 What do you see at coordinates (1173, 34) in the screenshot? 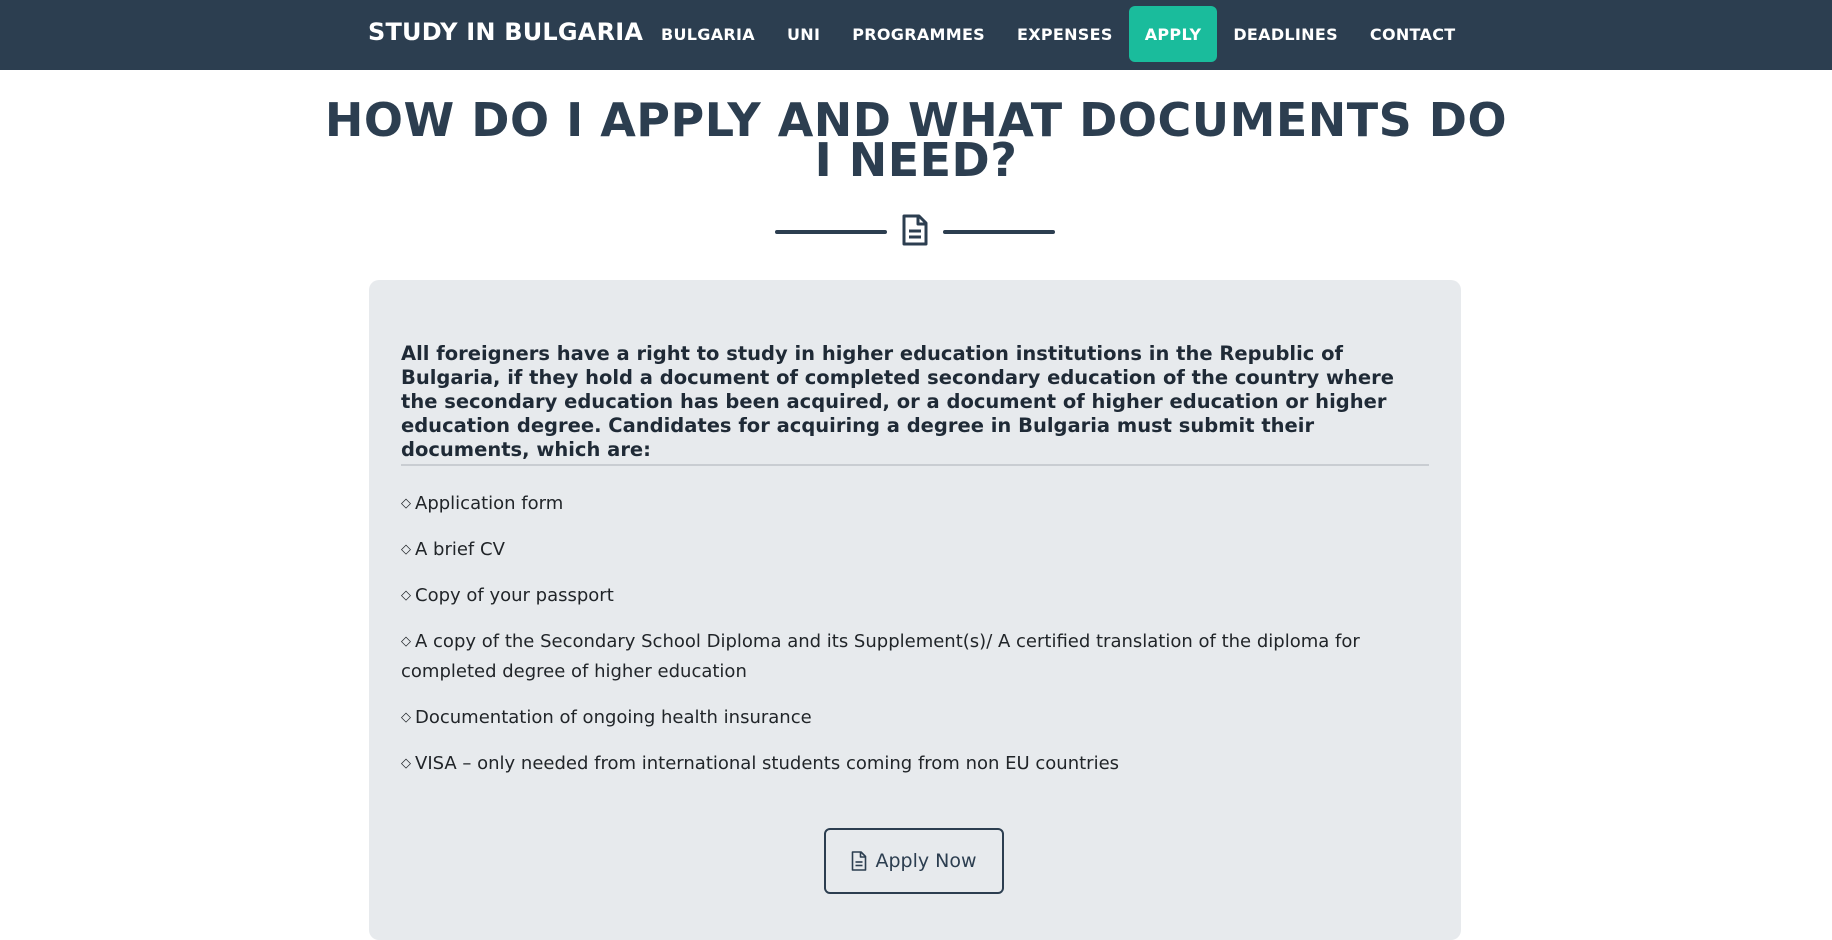
I see `nav-item-apply: APPLY` at bounding box center [1173, 34].